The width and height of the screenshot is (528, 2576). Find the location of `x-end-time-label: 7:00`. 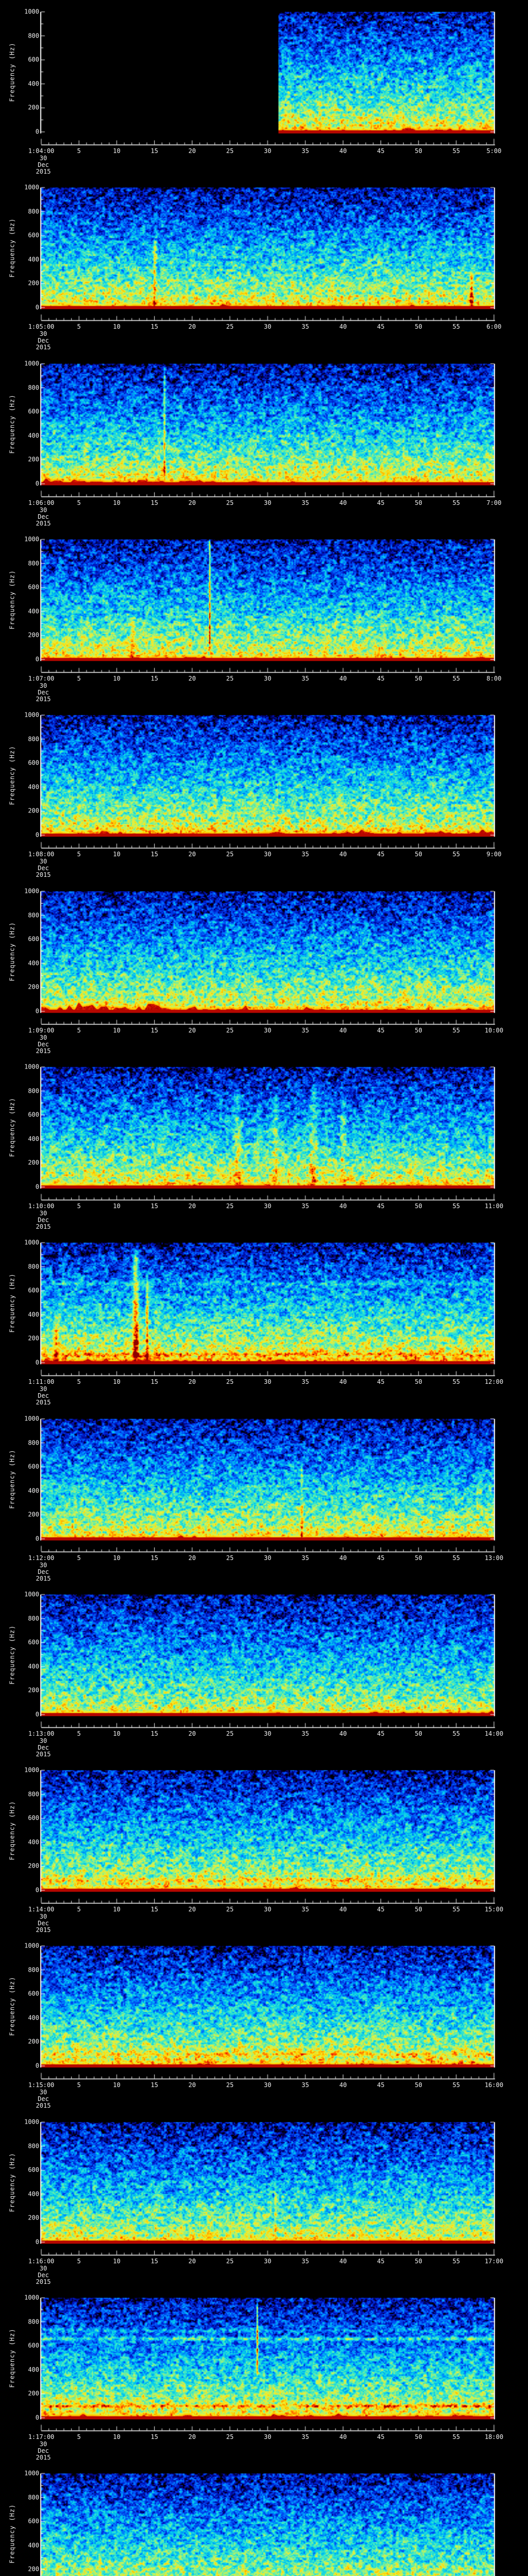

x-end-time-label: 7:00 is located at coordinates (494, 502).